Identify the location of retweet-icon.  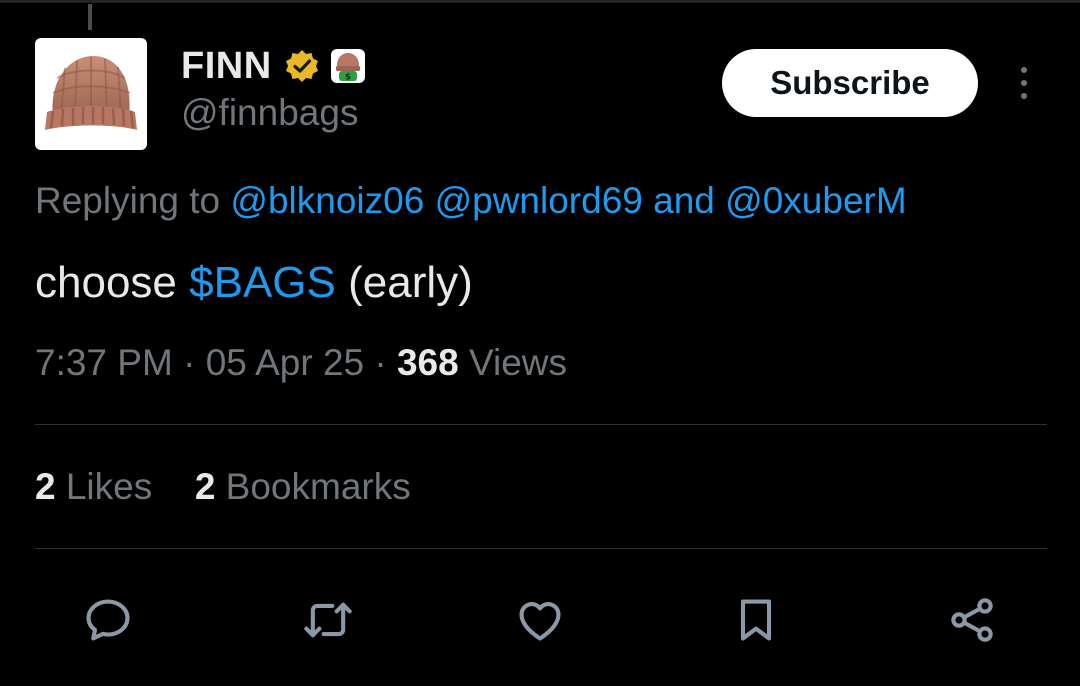
(328, 620).